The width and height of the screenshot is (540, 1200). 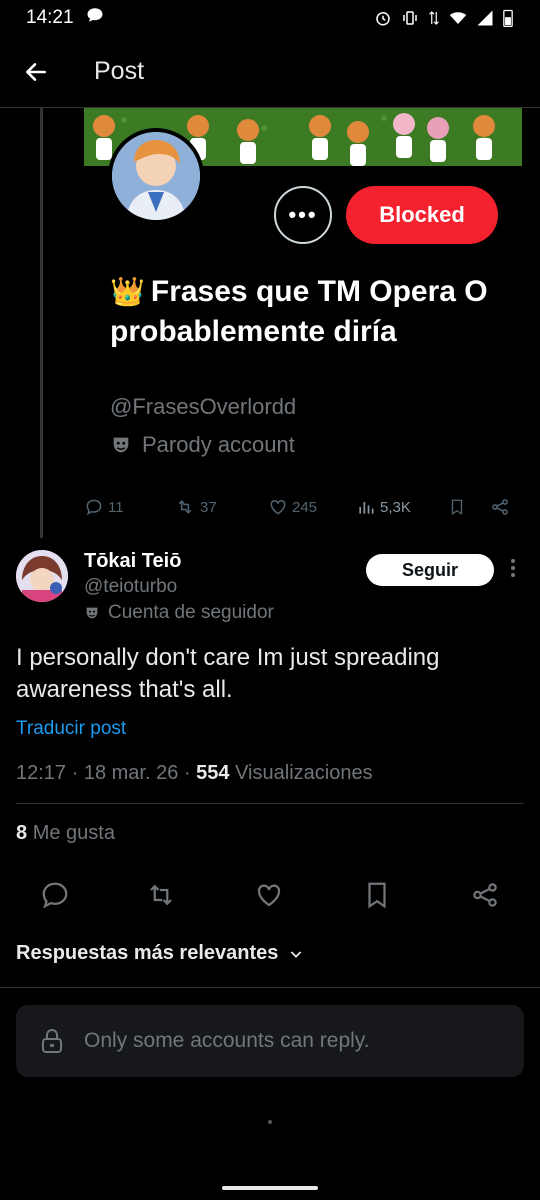 I want to click on profile-handle: @FrasesOverlordd, so click(x=203, y=406).